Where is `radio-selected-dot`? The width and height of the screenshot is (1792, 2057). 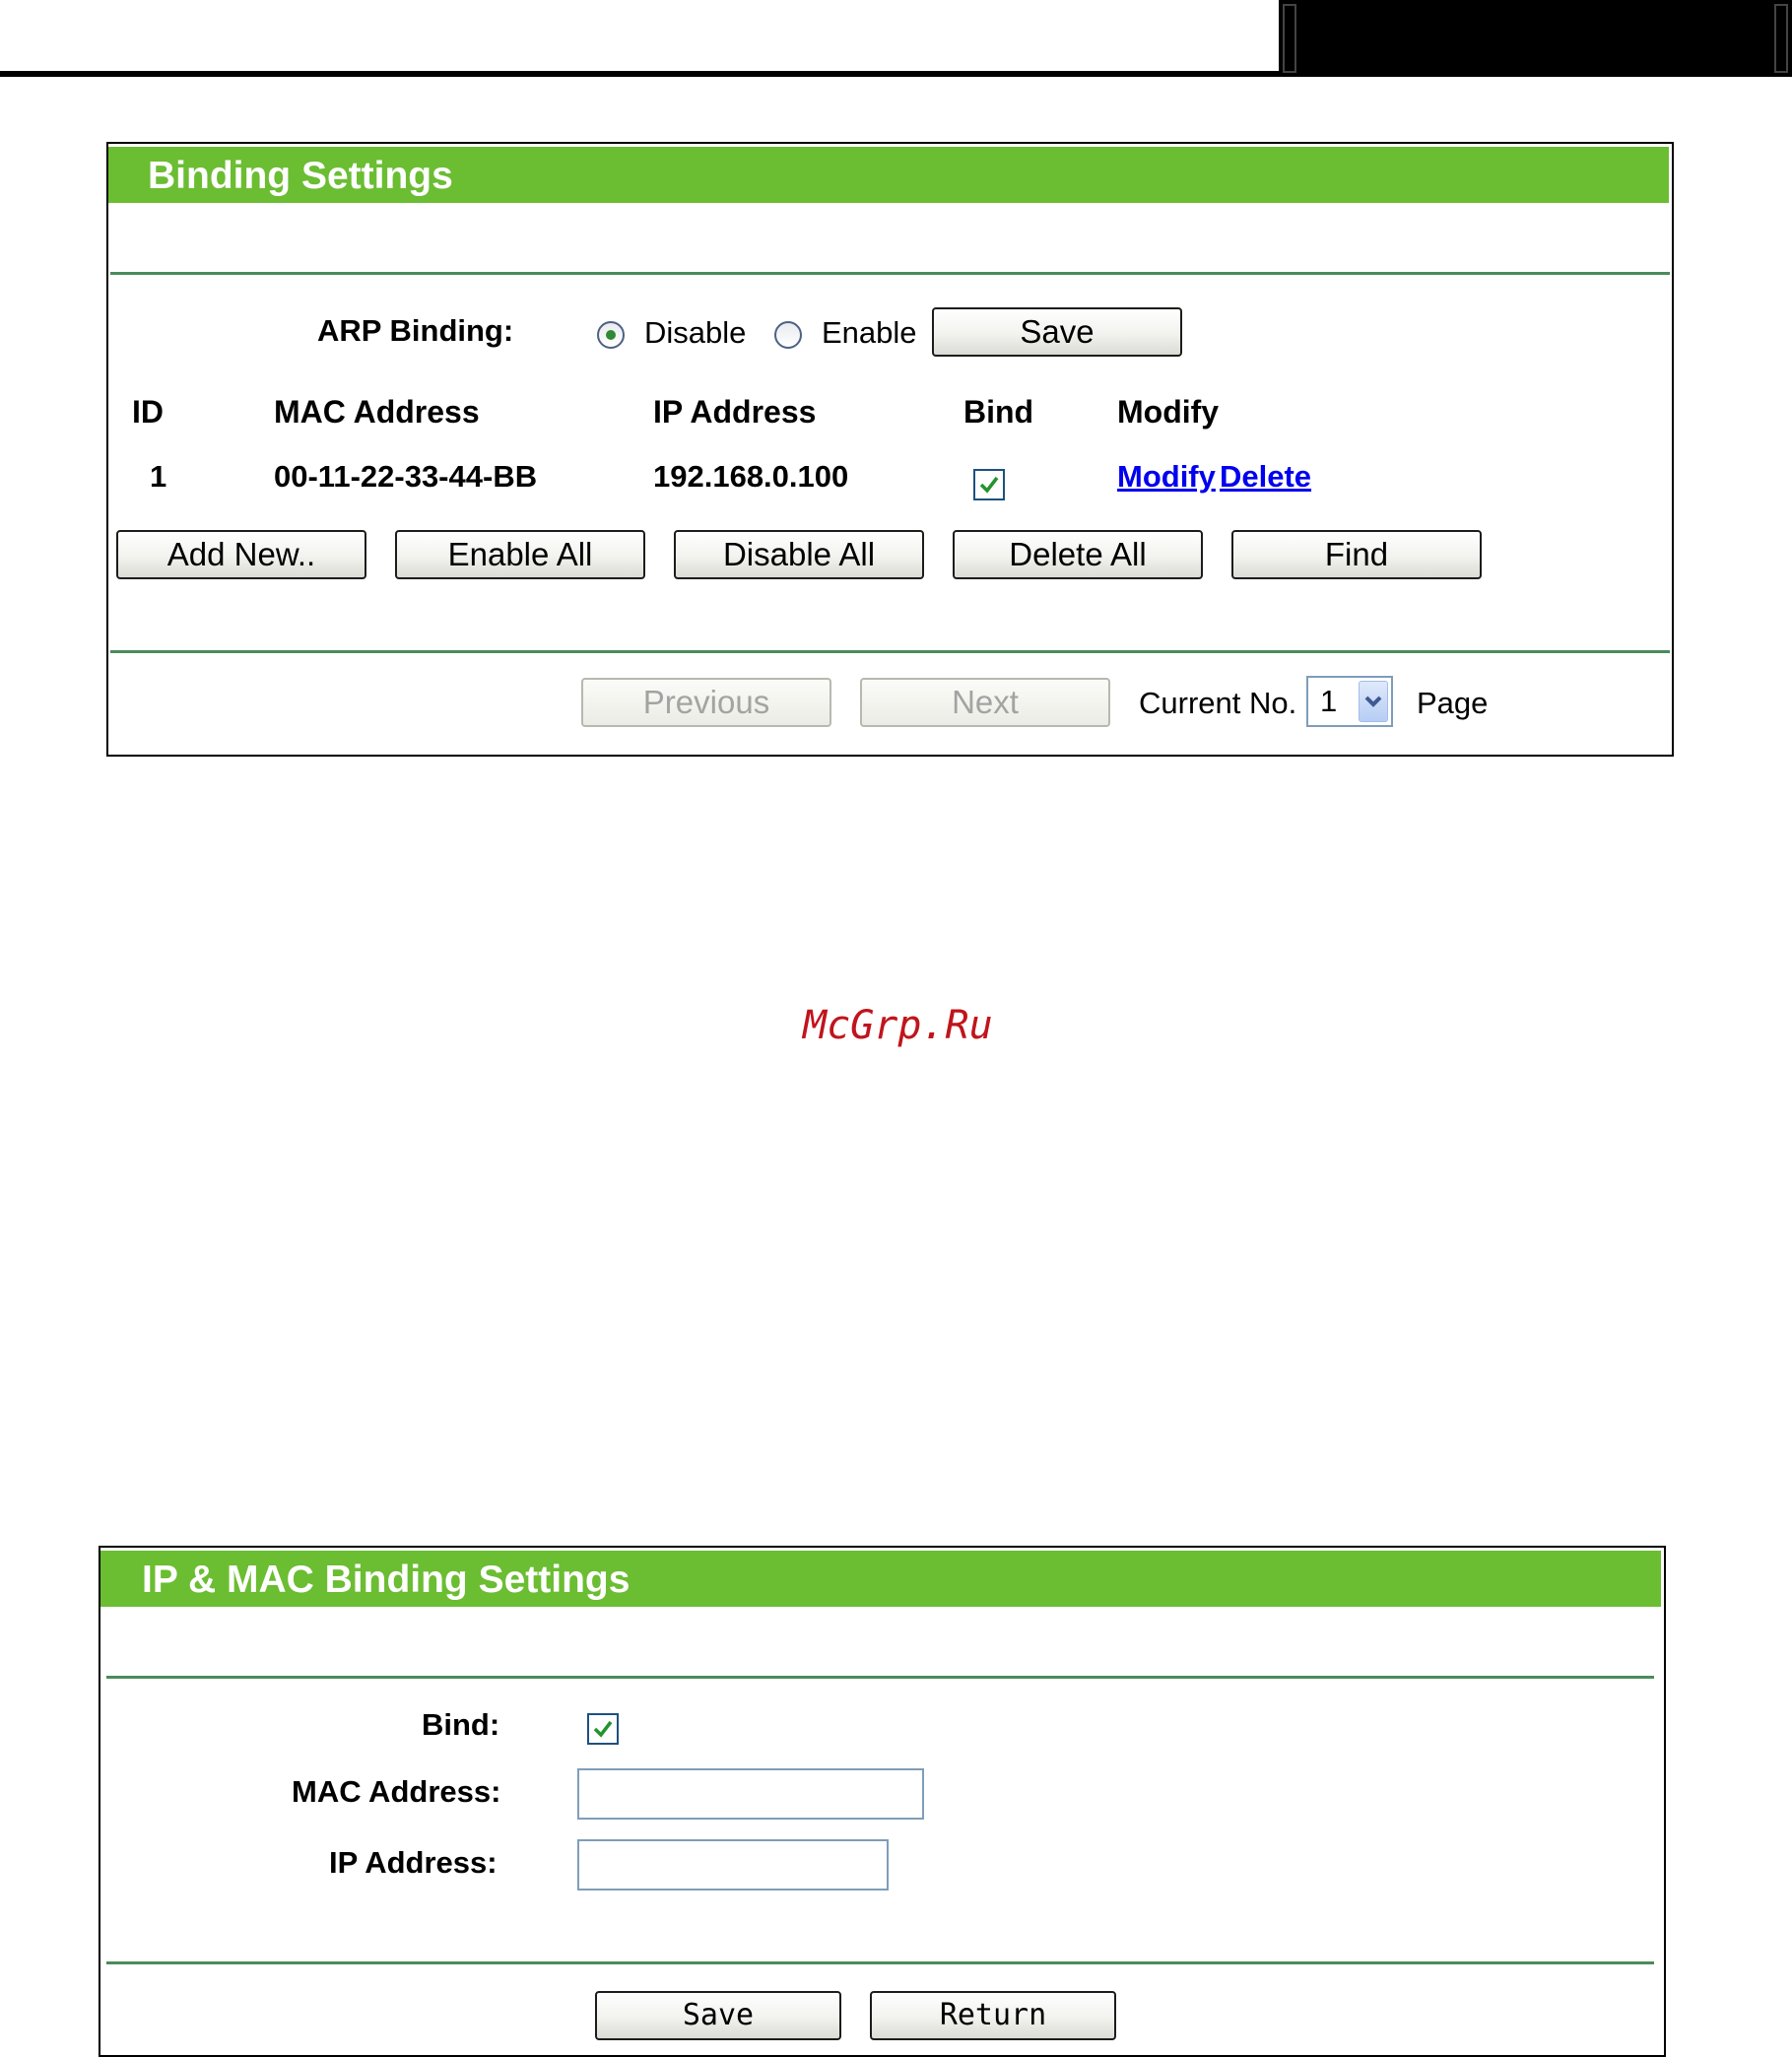 radio-selected-dot is located at coordinates (611, 335).